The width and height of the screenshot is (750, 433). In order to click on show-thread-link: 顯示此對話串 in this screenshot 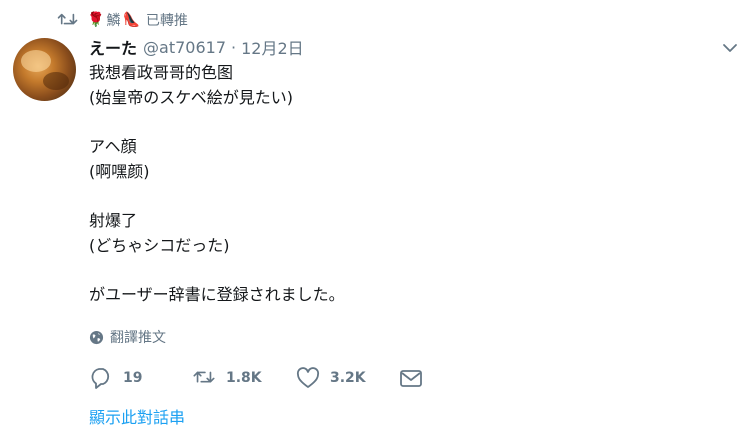, I will do `click(137, 416)`.